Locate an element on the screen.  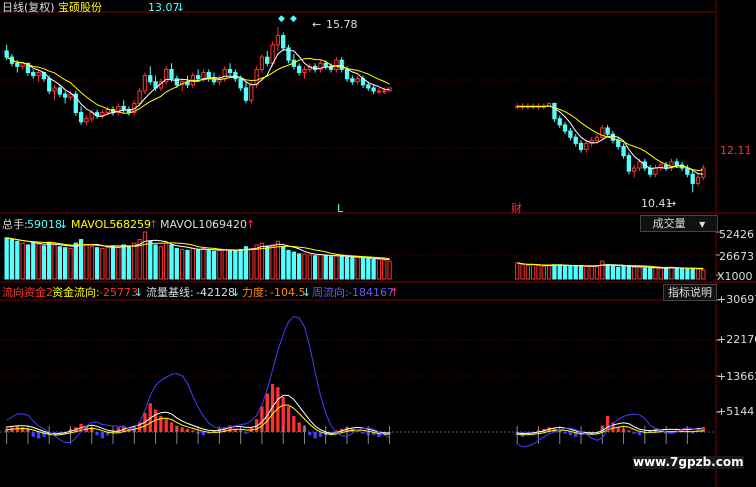
flow-axis-label: +5144 is located at coordinates (736, 411).